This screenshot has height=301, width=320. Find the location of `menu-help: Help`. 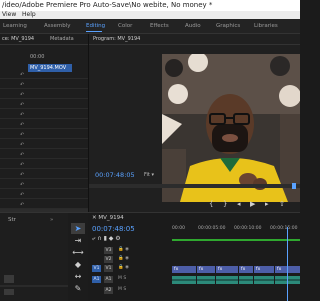

menu-help: Help is located at coordinates (29, 15).